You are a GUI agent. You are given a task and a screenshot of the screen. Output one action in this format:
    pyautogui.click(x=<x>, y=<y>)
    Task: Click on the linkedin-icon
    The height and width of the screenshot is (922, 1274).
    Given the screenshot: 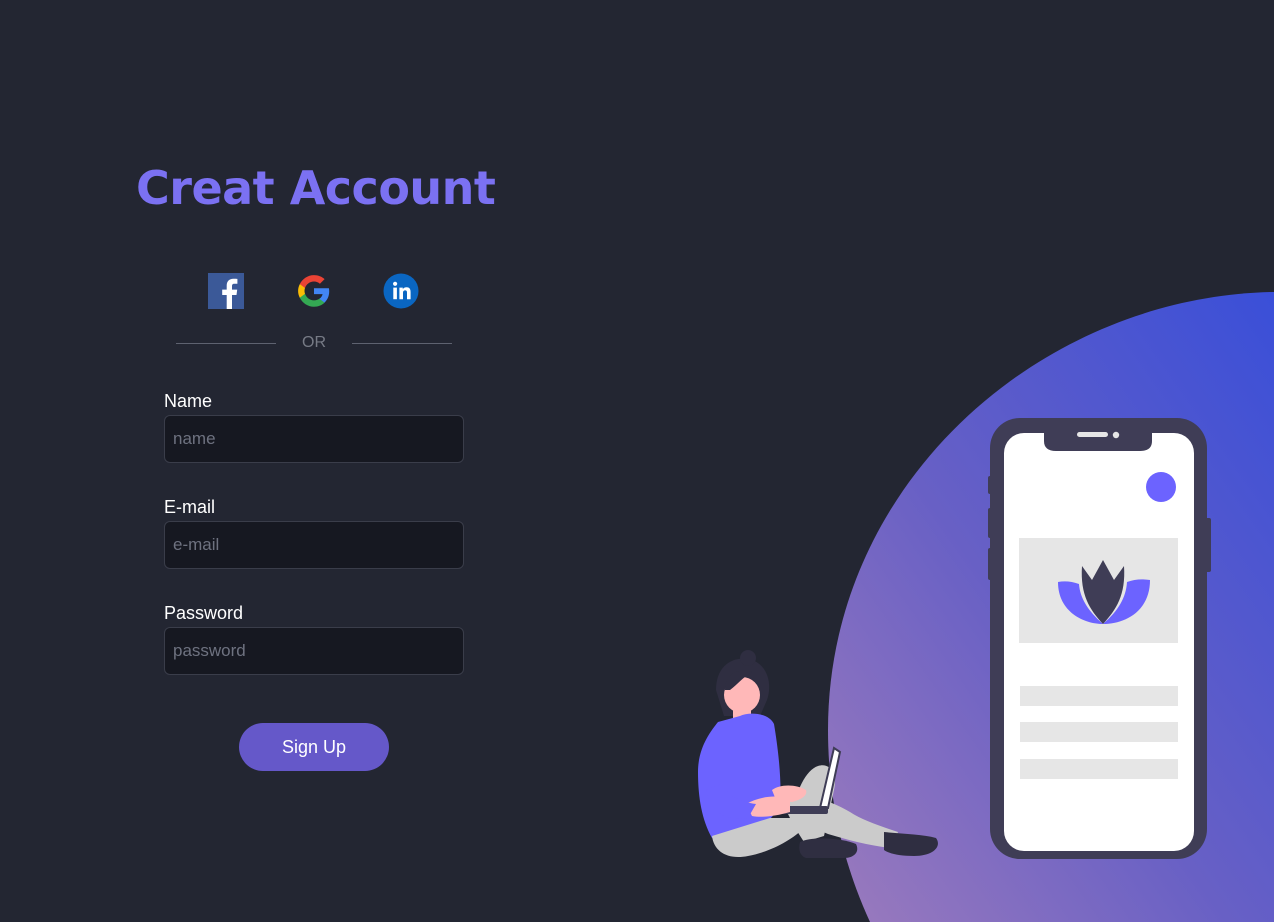 What is the action you would take?
    pyautogui.click(x=401, y=291)
    